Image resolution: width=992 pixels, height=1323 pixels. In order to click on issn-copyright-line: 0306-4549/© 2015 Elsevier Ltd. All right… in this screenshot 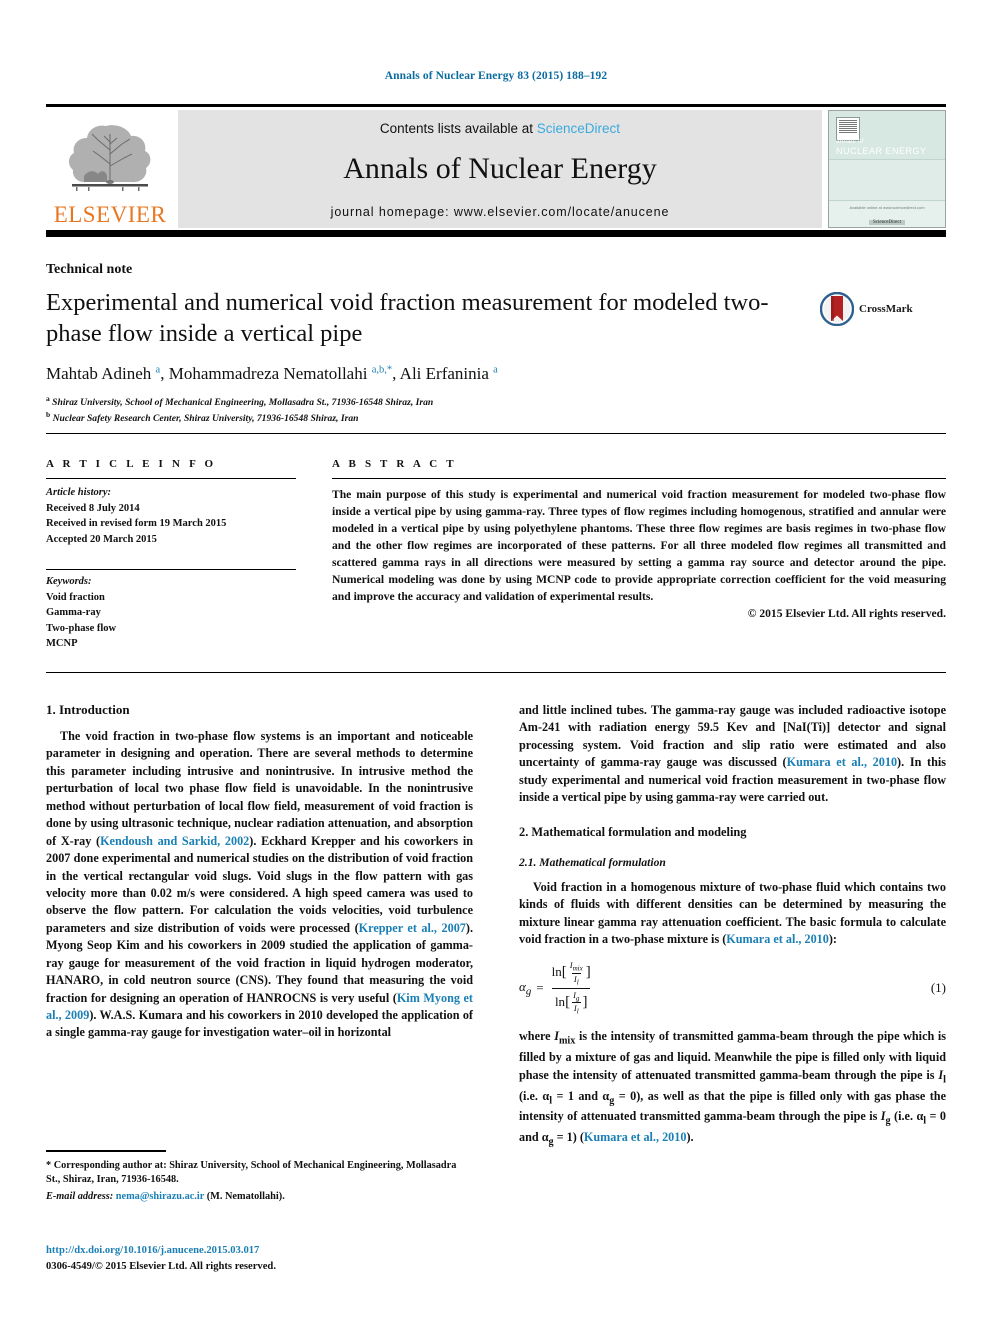, I will do `click(161, 1266)`.